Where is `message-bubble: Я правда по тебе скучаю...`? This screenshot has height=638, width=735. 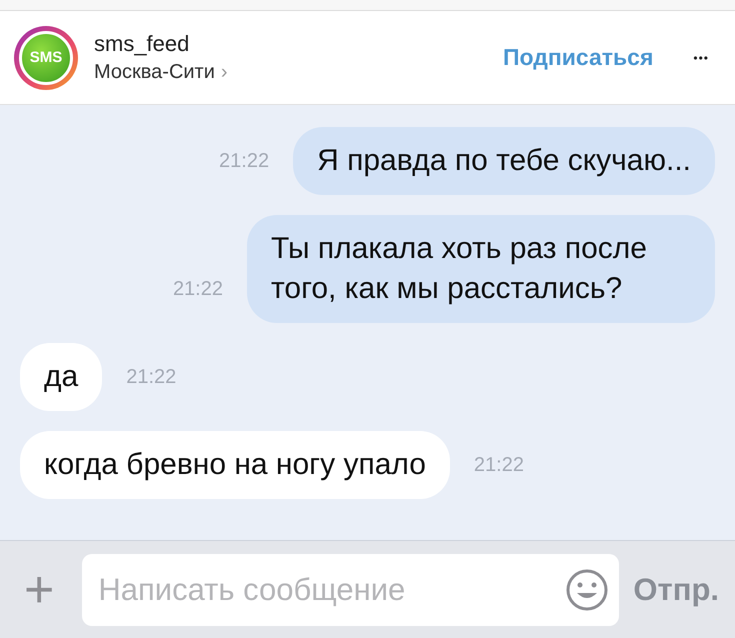 message-bubble: Я правда по тебе скучаю... is located at coordinates (504, 161).